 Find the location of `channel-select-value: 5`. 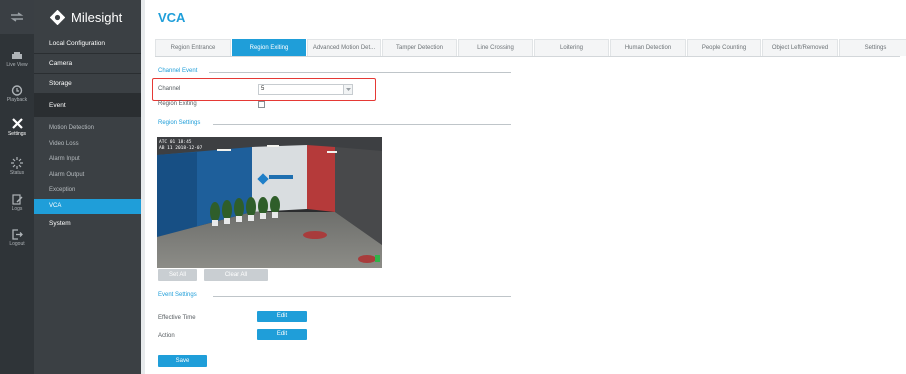

channel-select-value: 5 is located at coordinates (263, 89).